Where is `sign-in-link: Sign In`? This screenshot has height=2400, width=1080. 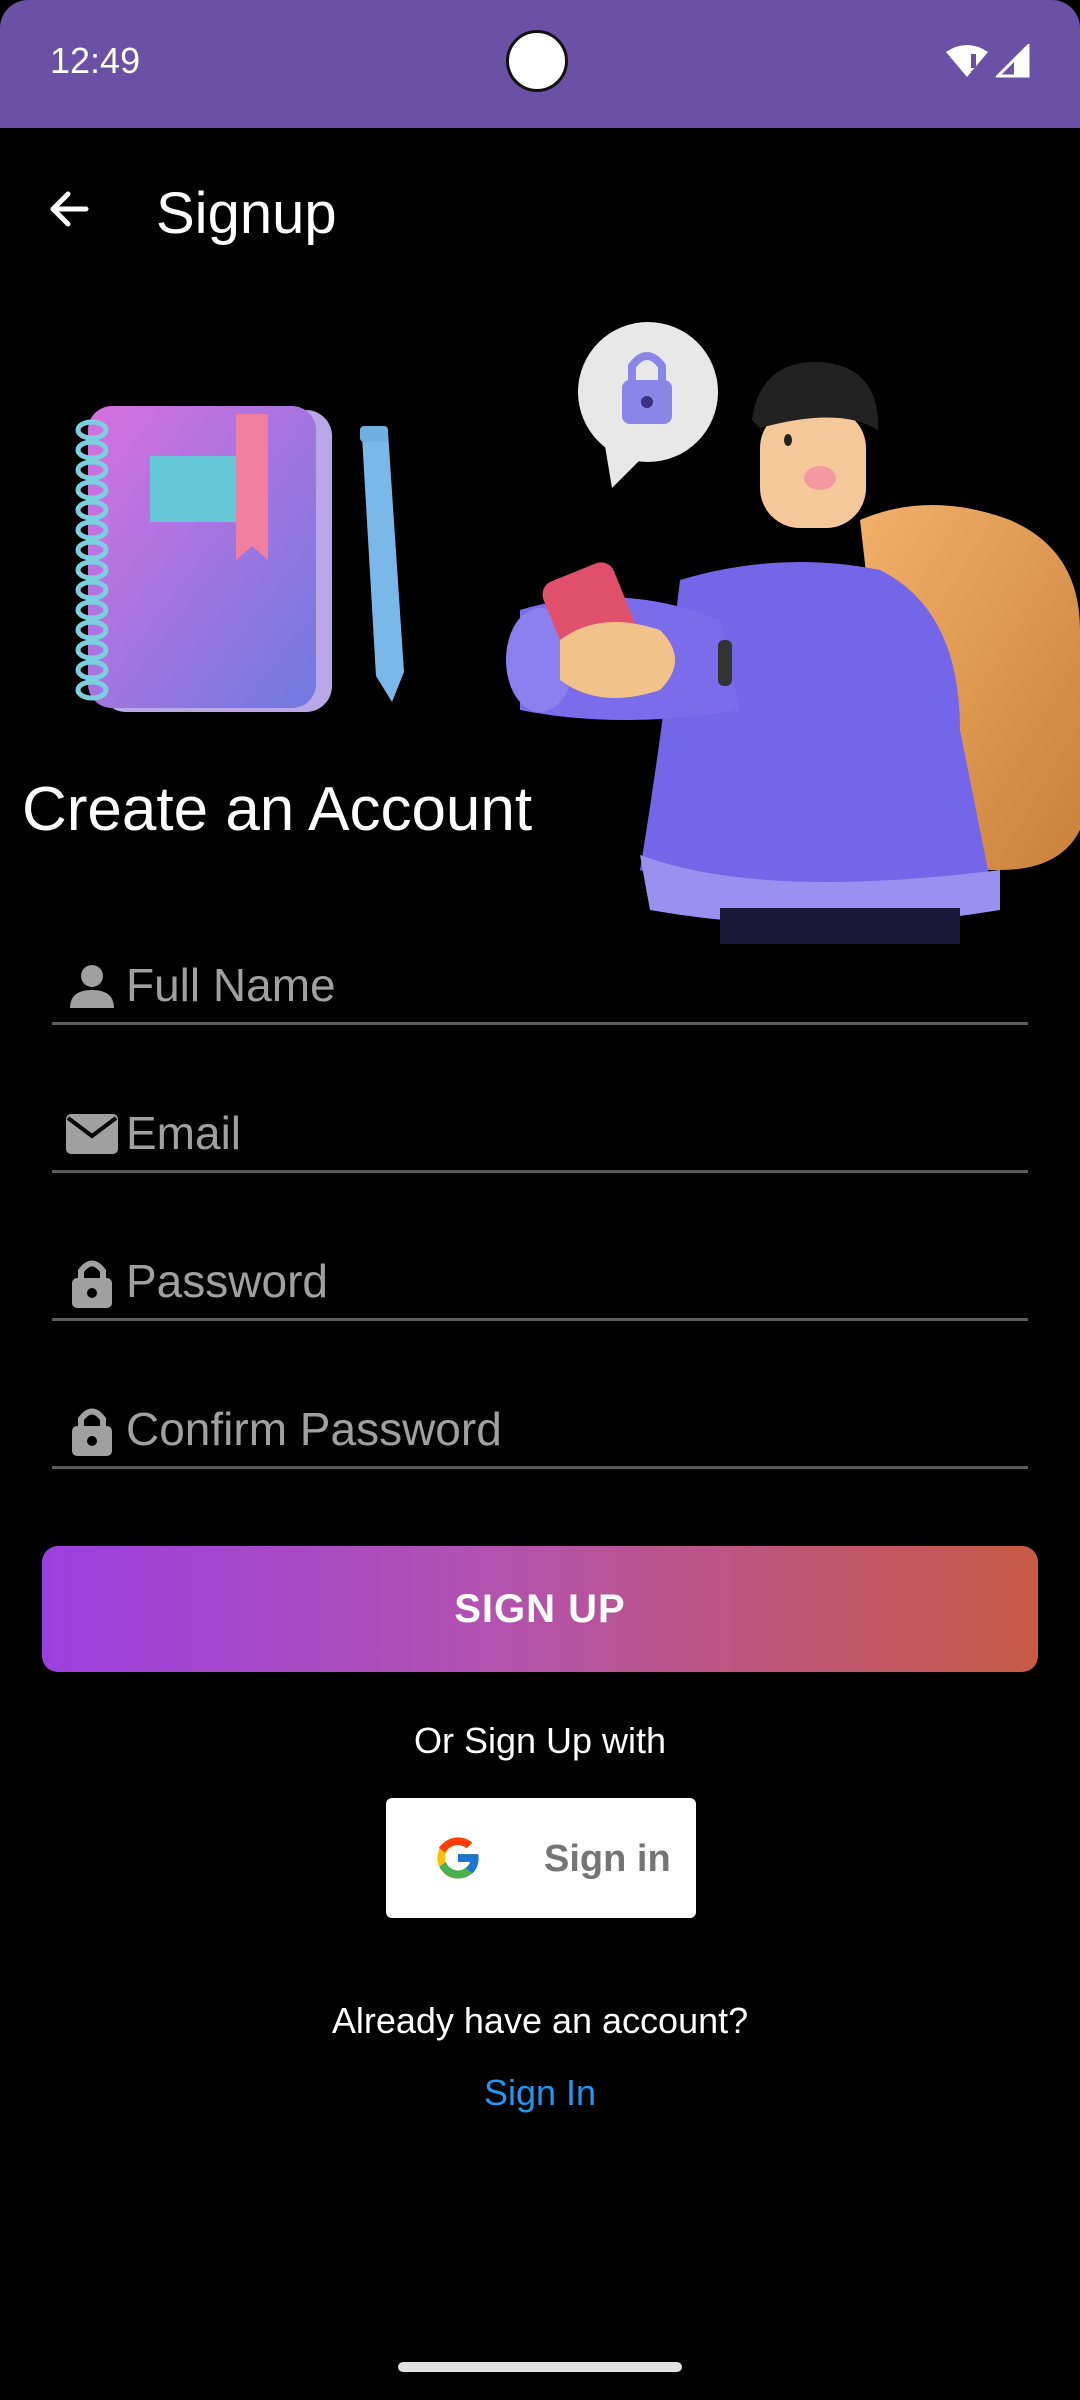 sign-in-link: Sign In is located at coordinates (540, 2093).